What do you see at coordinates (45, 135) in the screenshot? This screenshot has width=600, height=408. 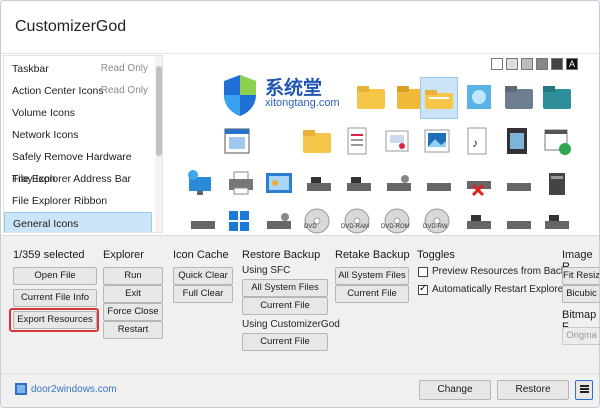 I see `list-item-label: Network Icons` at bounding box center [45, 135].